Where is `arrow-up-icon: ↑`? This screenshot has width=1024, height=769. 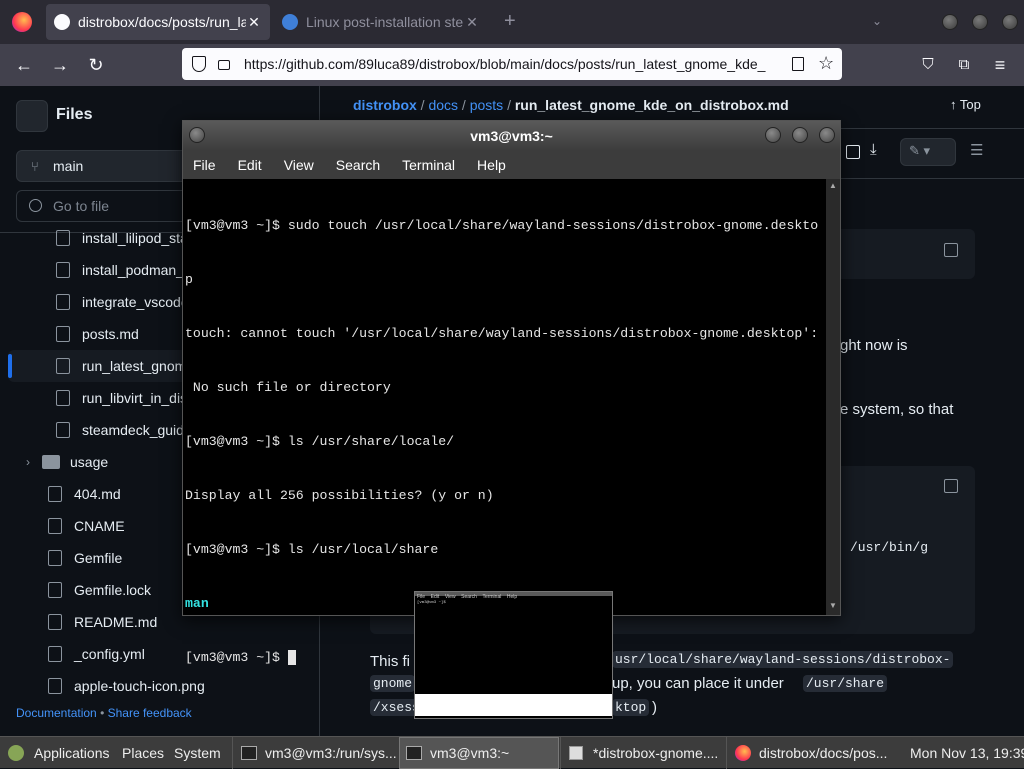
arrow-up-icon: ↑ is located at coordinates (953, 104).